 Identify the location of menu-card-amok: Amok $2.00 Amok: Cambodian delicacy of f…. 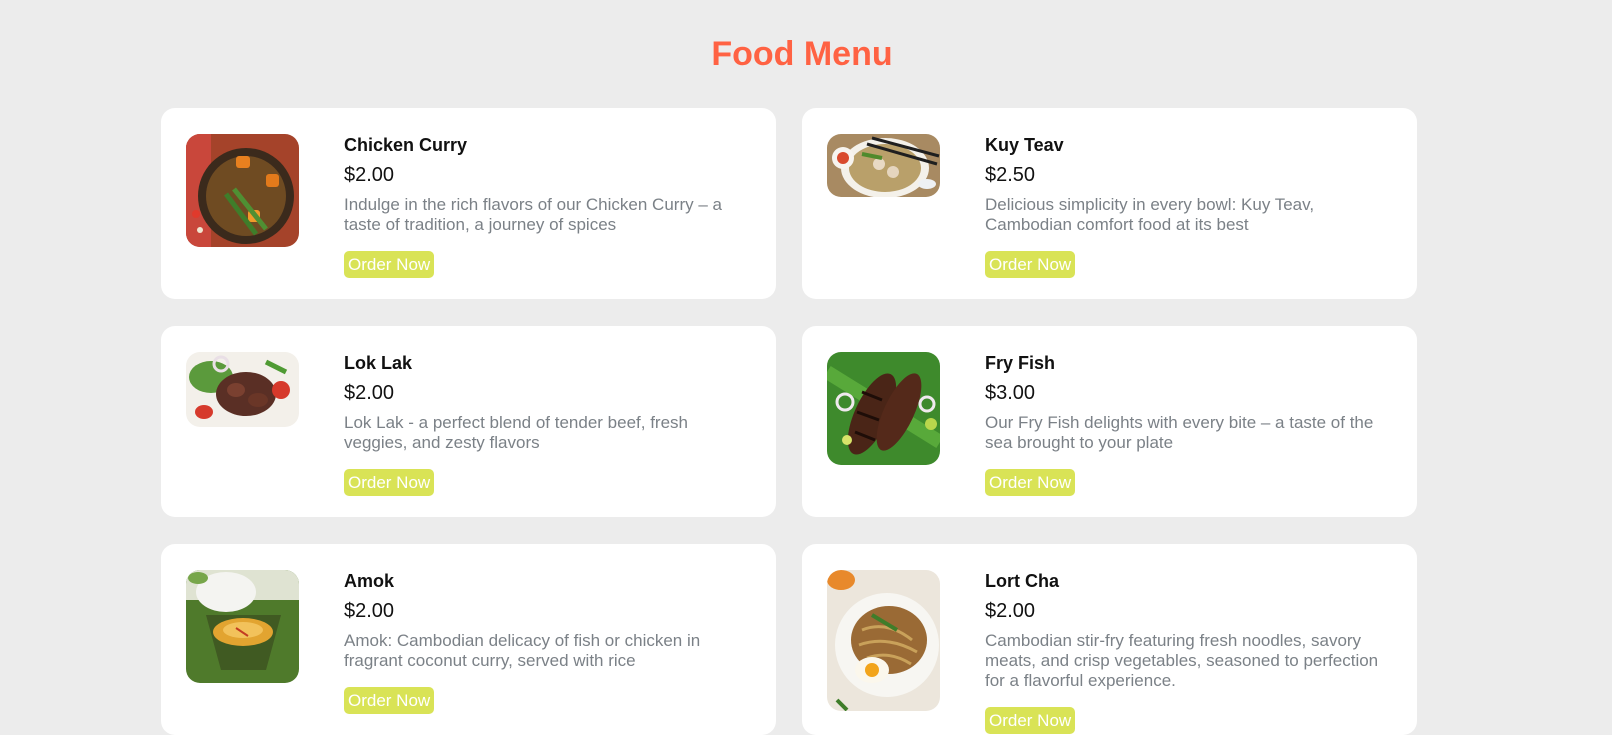
(468, 639).